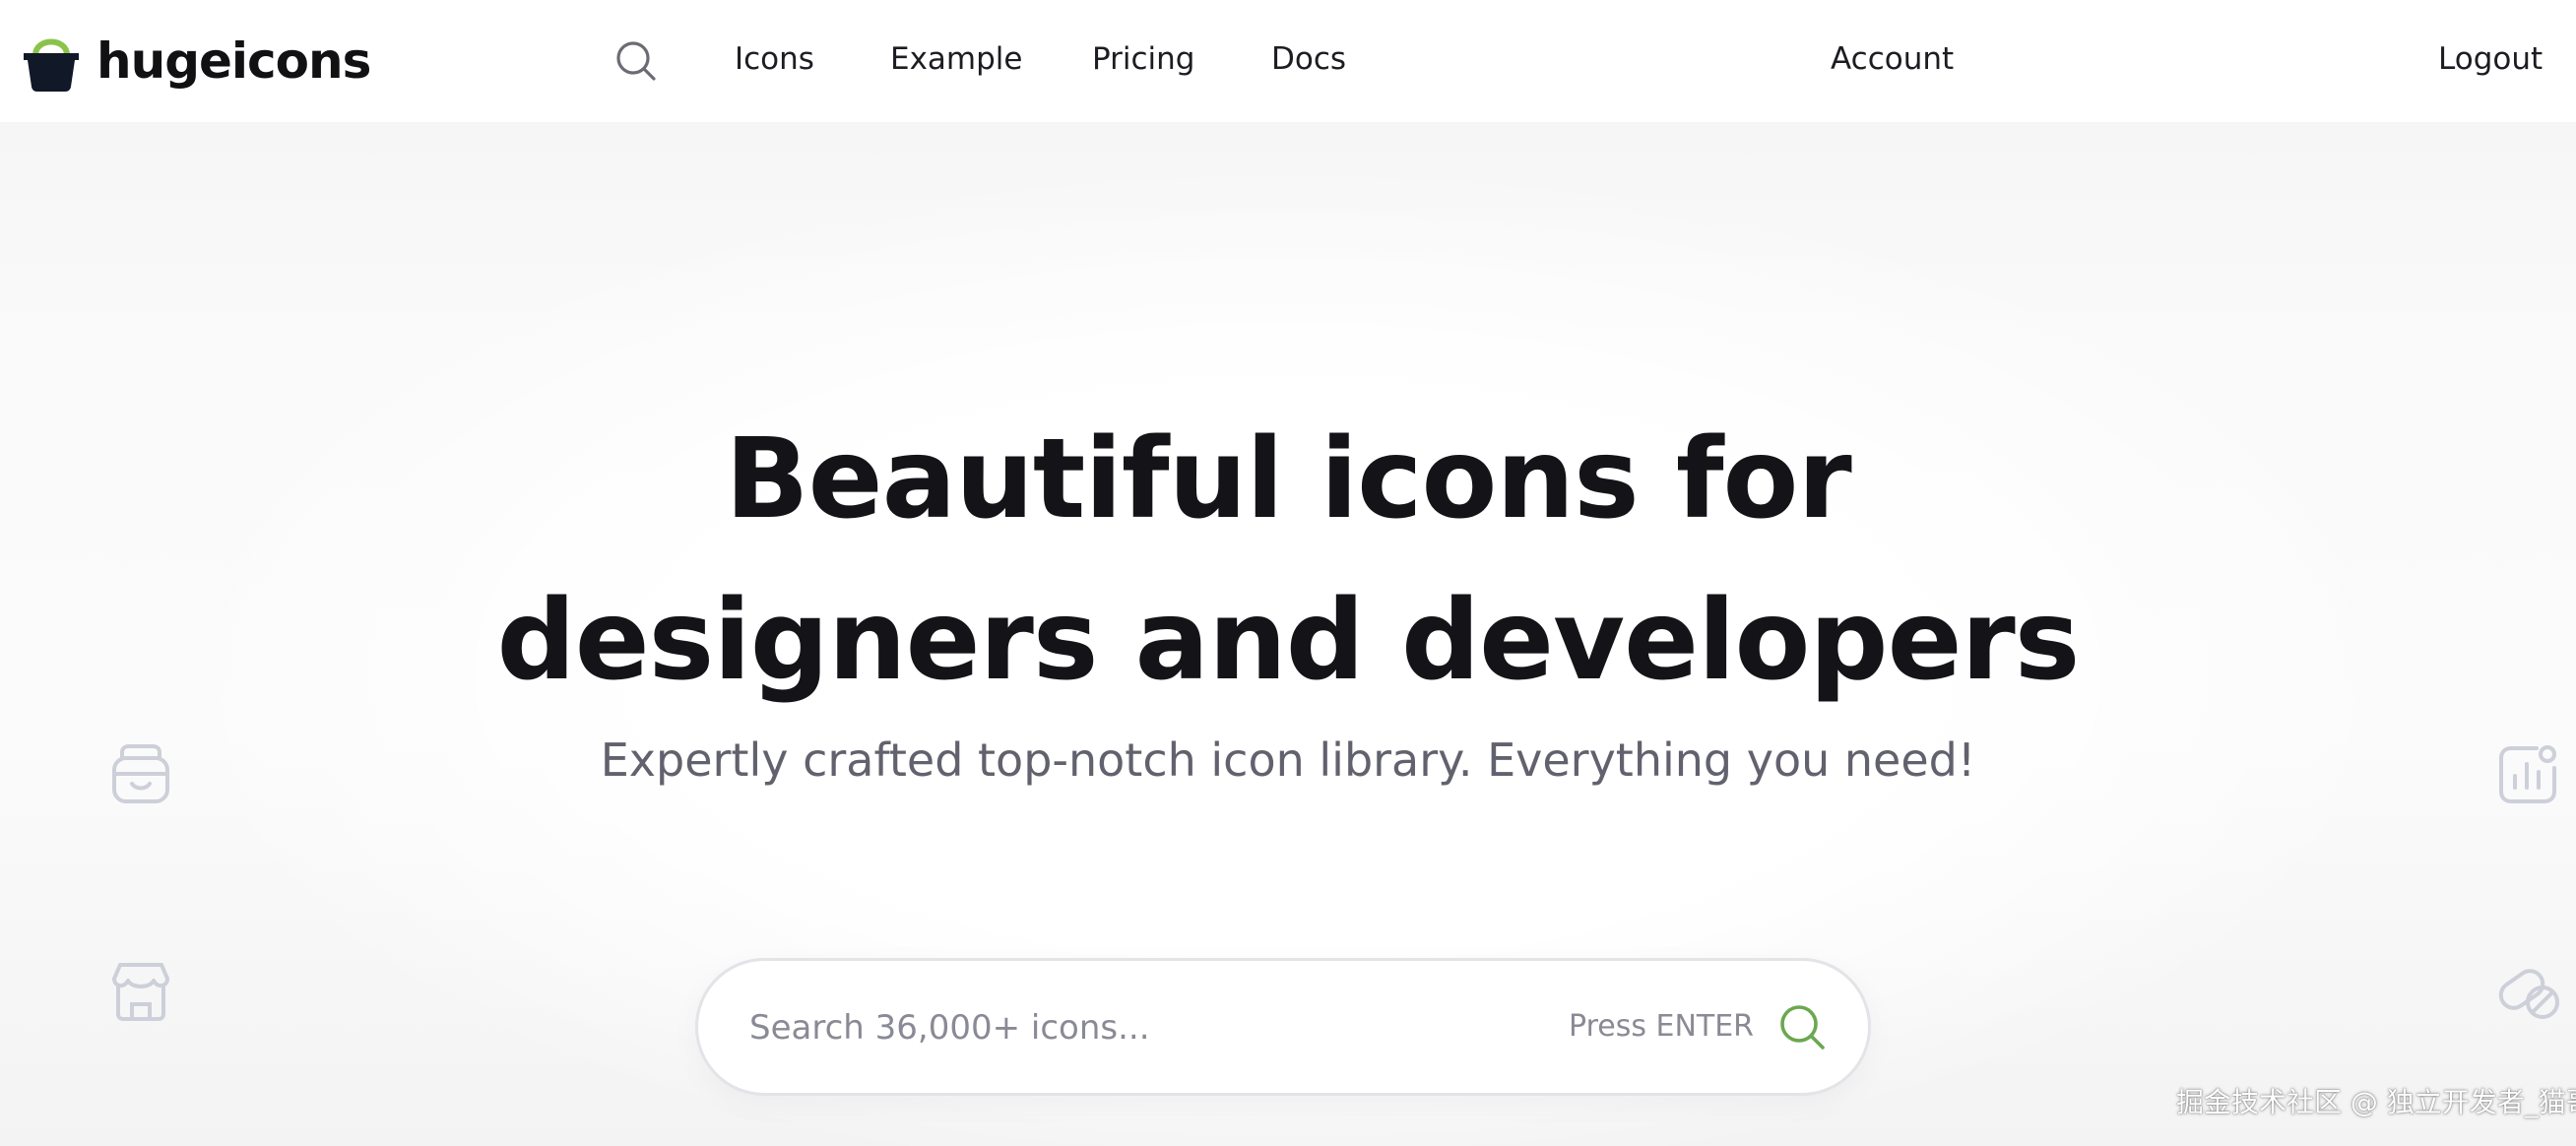 This screenshot has width=2576, height=1146. I want to click on brand-logo-link: hugeicons, so click(196, 61).